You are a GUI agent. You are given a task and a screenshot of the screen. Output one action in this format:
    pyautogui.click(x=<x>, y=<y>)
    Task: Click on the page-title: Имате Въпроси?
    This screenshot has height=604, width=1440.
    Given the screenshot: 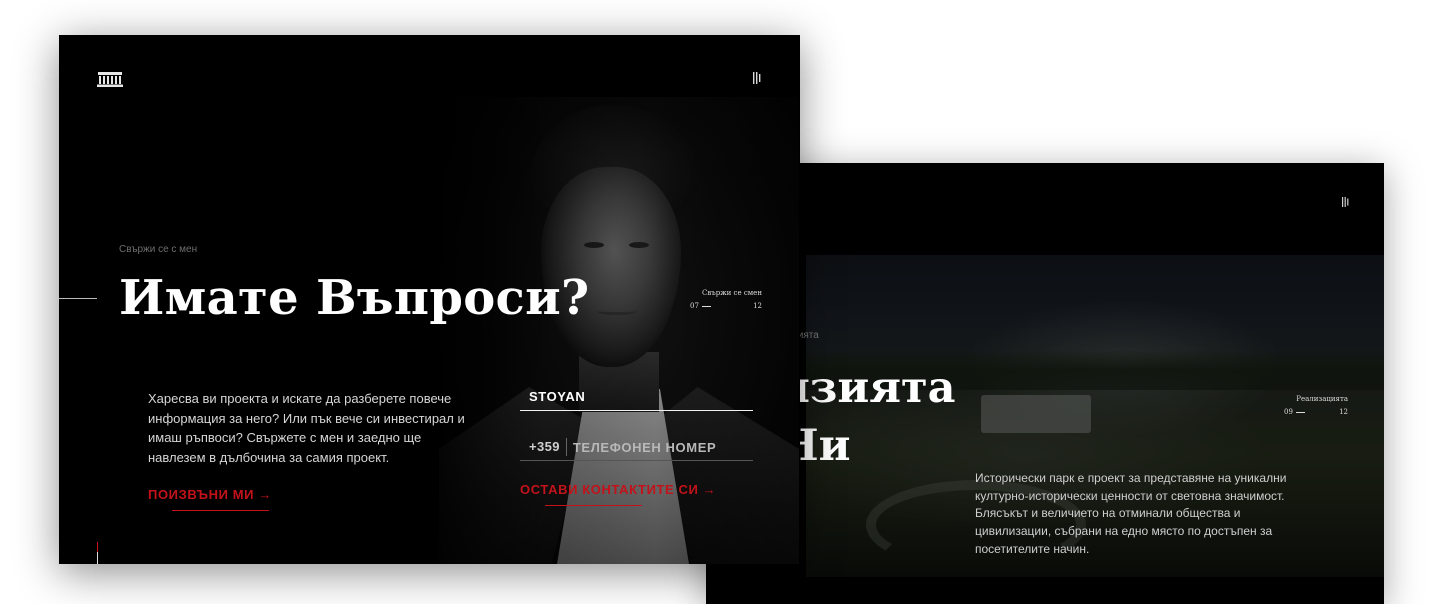 What is the action you would take?
    pyautogui.click(x=354, y=298)
    